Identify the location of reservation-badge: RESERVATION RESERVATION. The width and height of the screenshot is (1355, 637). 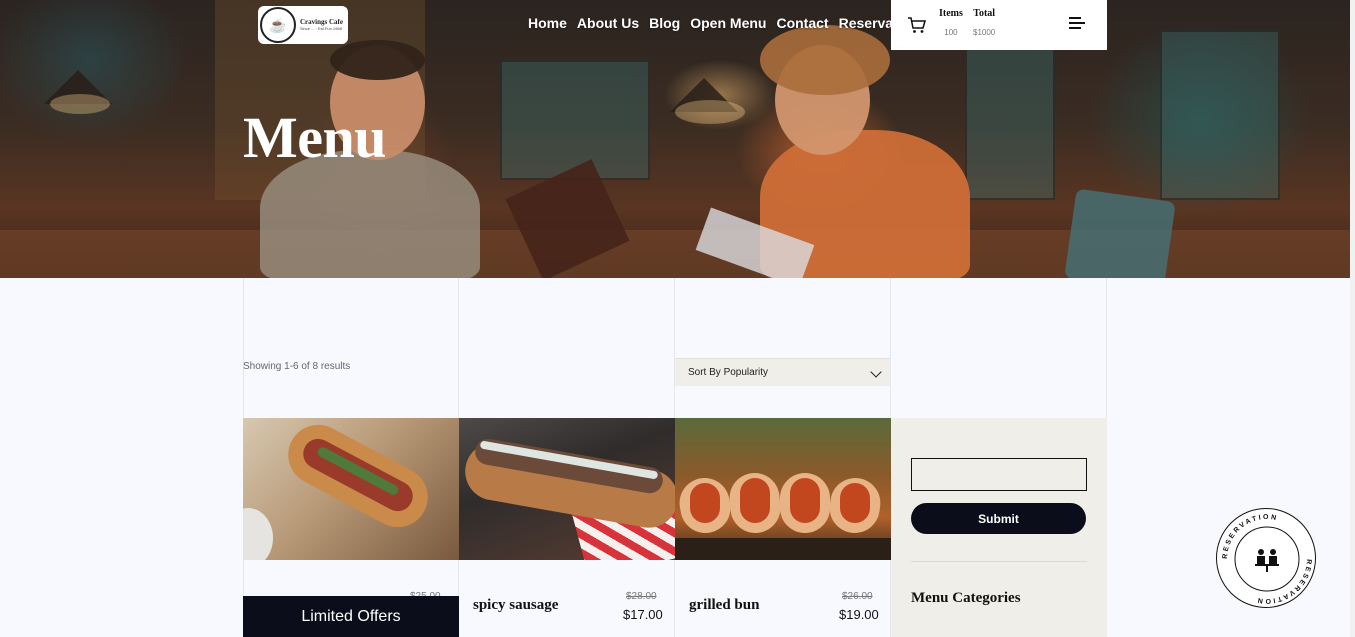
(1266, 558).